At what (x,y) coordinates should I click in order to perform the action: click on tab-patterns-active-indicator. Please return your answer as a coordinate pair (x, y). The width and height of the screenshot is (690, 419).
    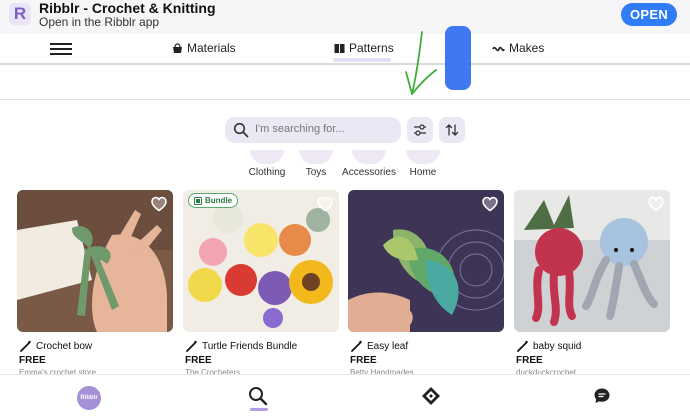
    Looking at the image, I should click on (362, 60).